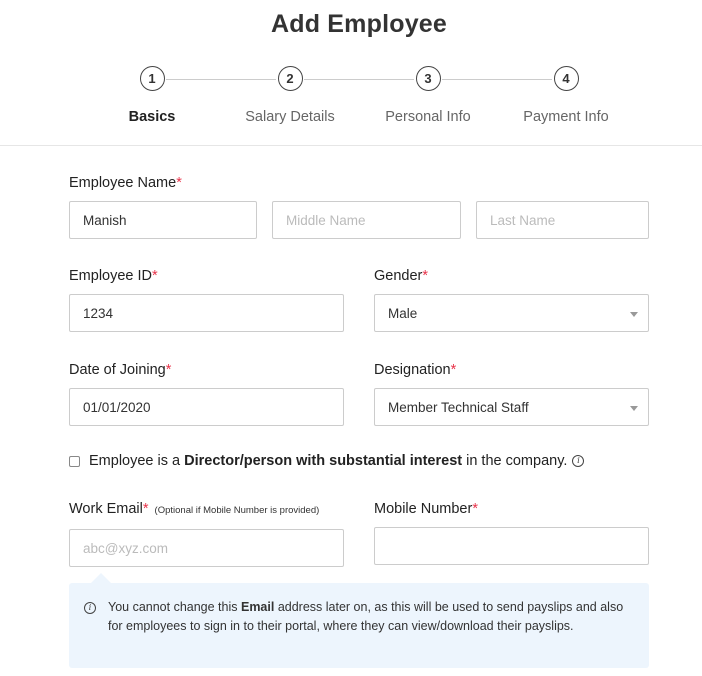 This screenshot has width=702, height=676. What do you see at coordinates (290, 95) in the screenshot?
I see `step-salary-details: 2 Salary Details` at bounding box center [290, 95].